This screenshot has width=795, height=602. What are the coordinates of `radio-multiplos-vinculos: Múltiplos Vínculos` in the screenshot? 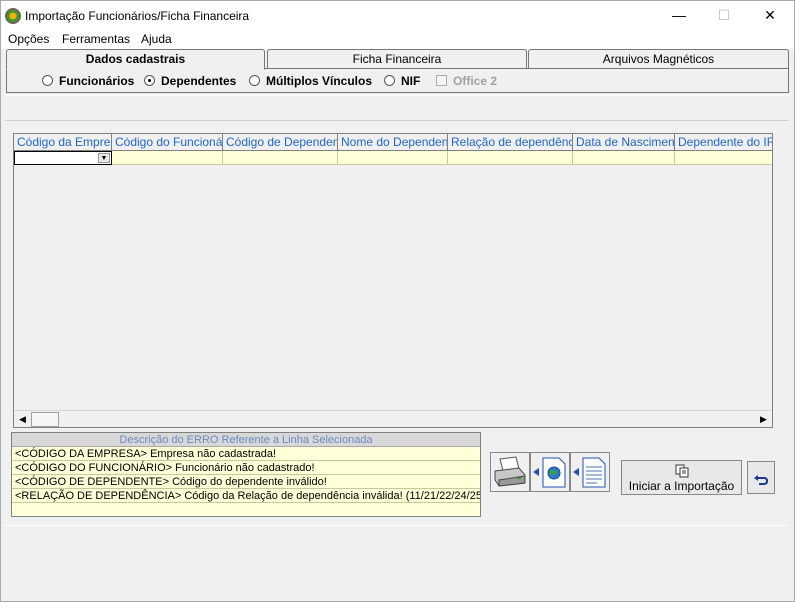 It's located at (310, 81).